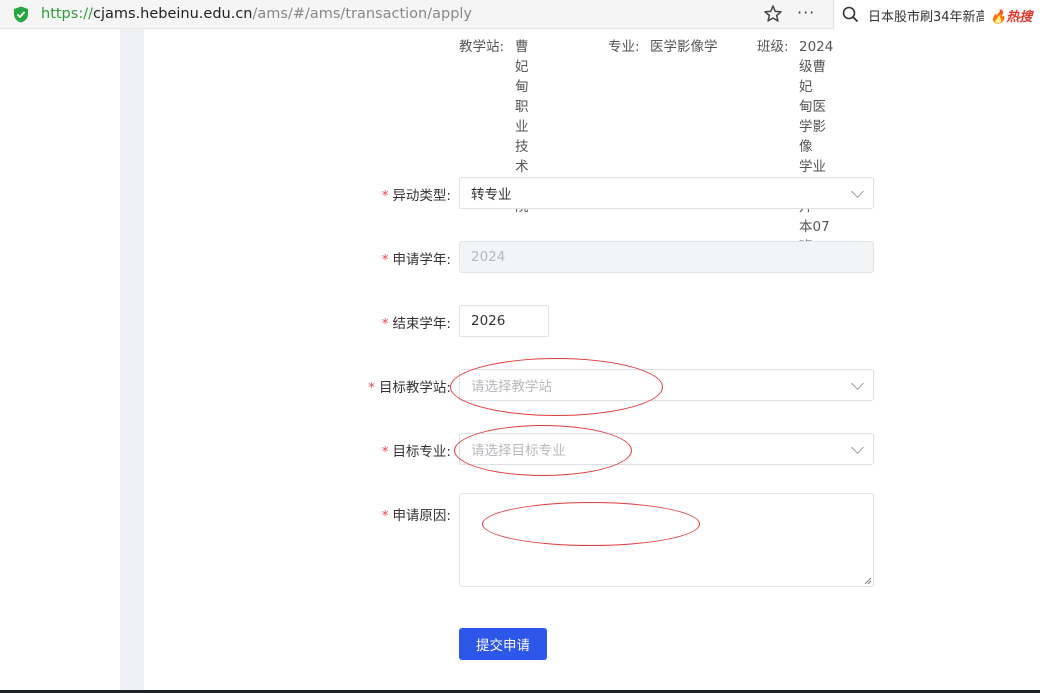  What do you see at coordinates (488, 257) in the screenshot?
I see `apply-year-value: 2024` at bounding box center [488, 257].